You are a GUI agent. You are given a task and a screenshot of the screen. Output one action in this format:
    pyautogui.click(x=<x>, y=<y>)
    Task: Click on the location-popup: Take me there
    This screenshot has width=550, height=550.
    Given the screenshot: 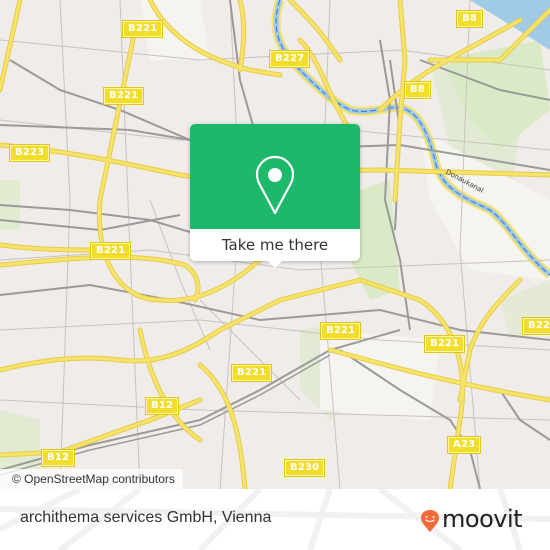 What is the action you would take?
    pyautogui.click(x=275, y=196)
    